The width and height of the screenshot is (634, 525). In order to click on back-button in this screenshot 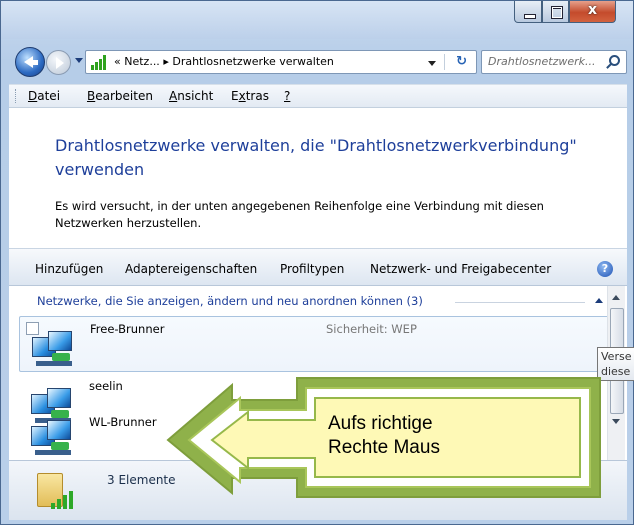, I will do `click(30, 62)`.